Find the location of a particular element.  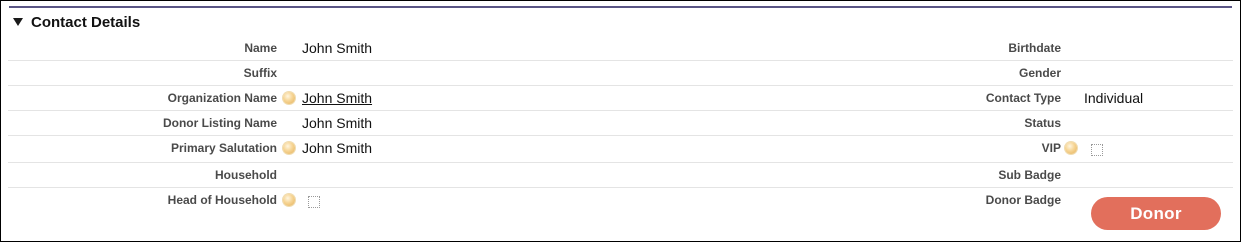

gender-label: Gender is located at coordinates (1039, 73).